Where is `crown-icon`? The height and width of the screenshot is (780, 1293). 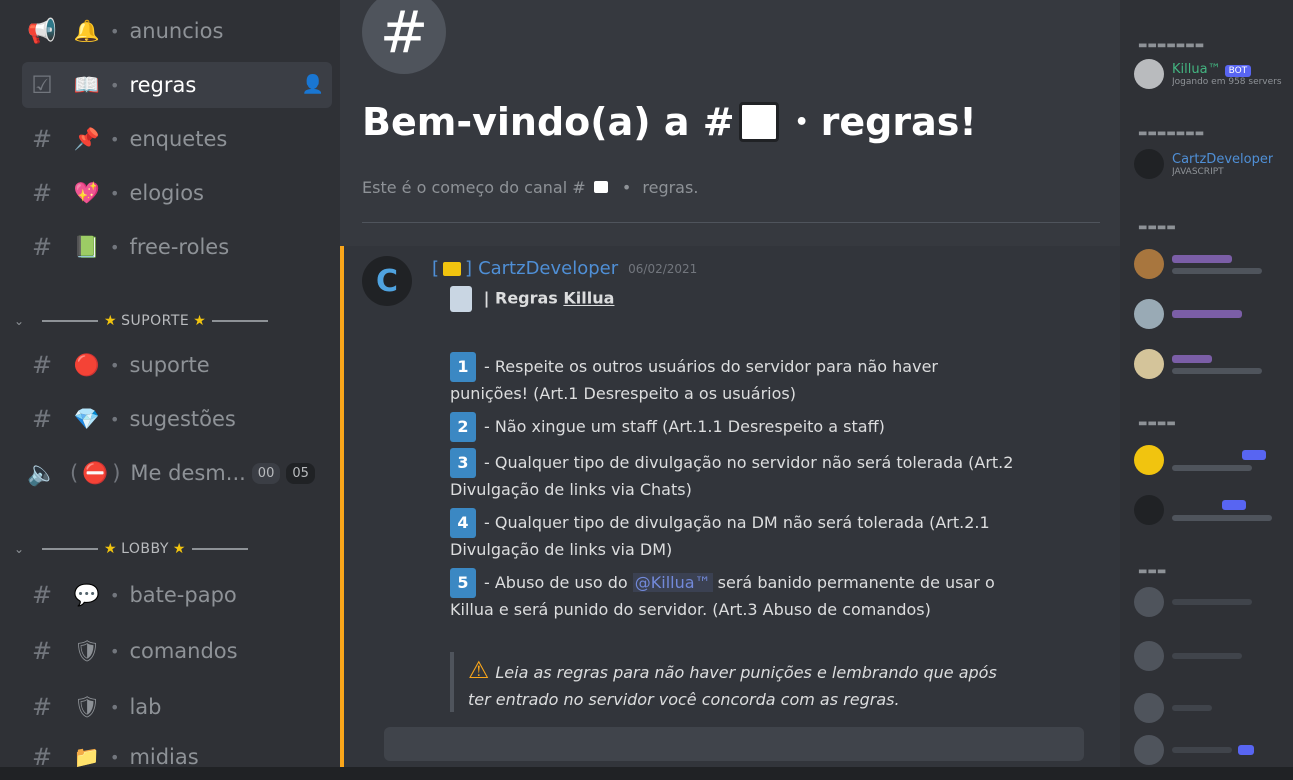
crown-icon is located at coordinates (452, 268).